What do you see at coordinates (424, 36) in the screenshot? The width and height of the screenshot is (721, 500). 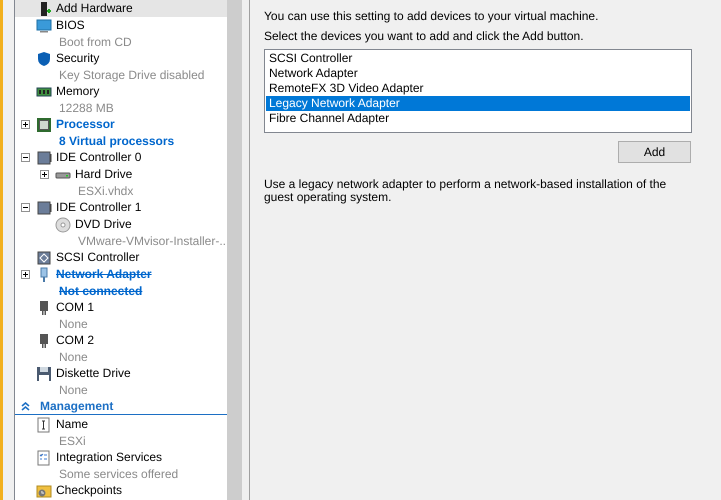 I see `instruction-text: Select the devices you want to add and click the Add button.` at bounding box center [424, 36].